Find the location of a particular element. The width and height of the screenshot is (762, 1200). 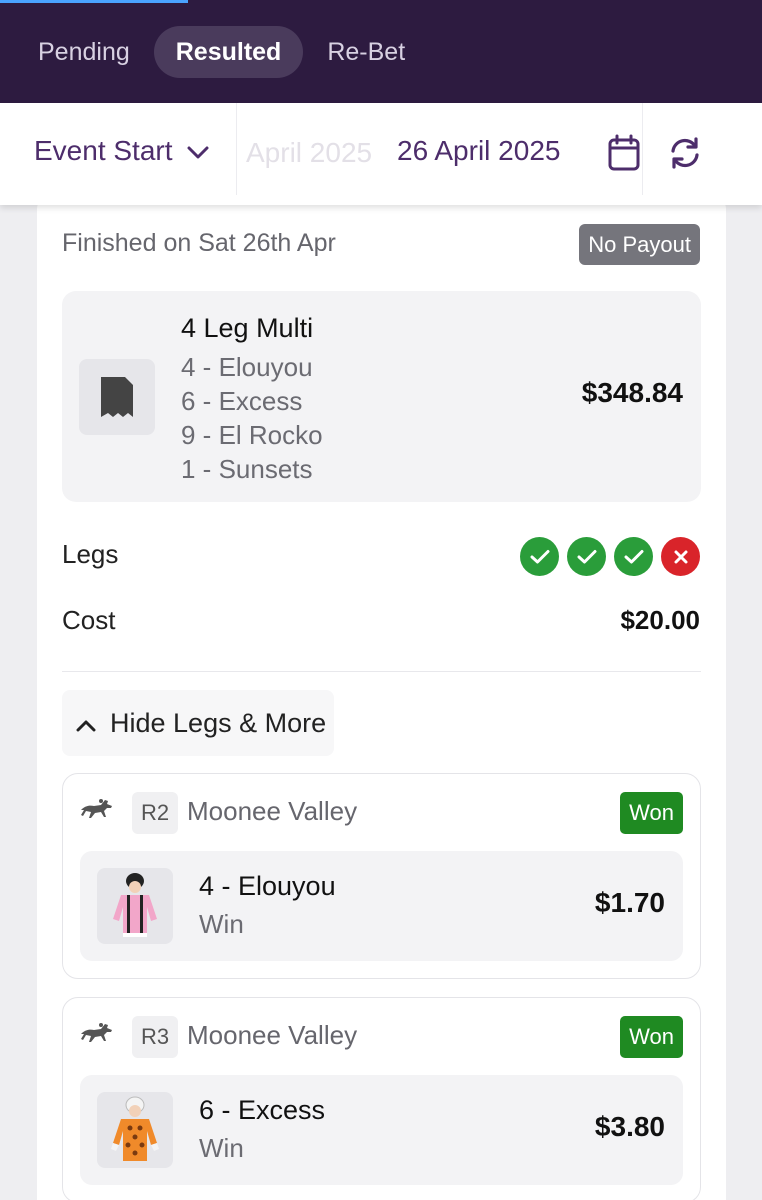

multi-selection: 9 - El Rocko is located at coordinates (252, 435).